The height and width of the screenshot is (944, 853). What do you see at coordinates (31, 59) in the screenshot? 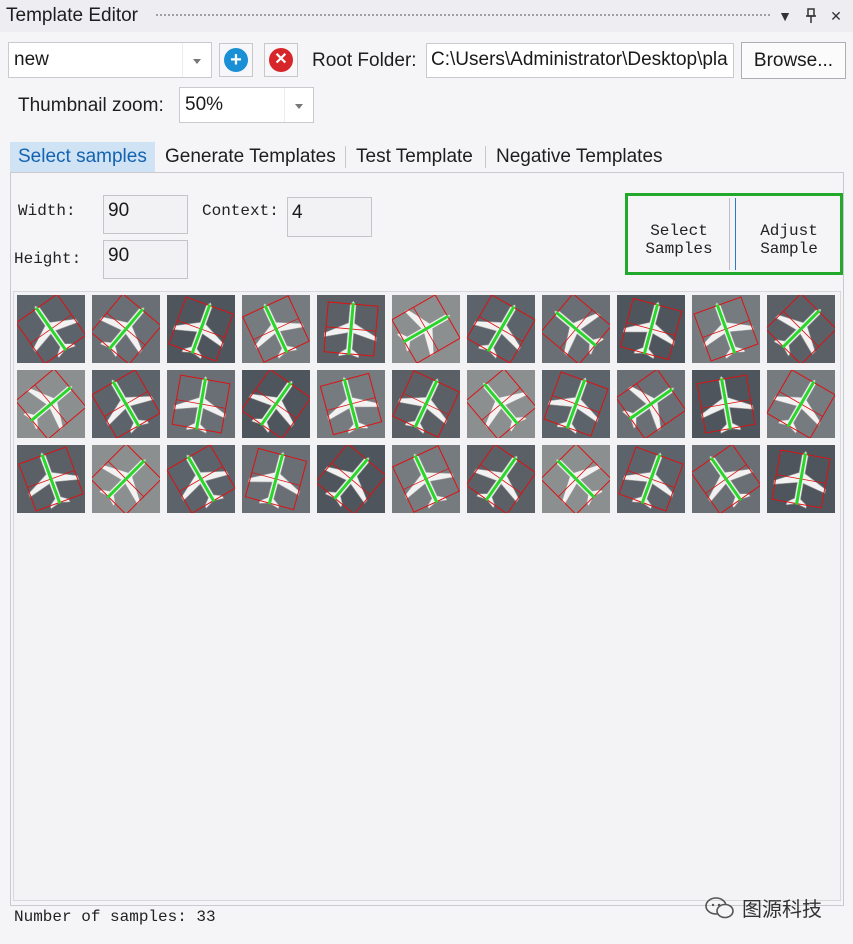
I see `template-select-value: new` at bounding box center [31, 59].